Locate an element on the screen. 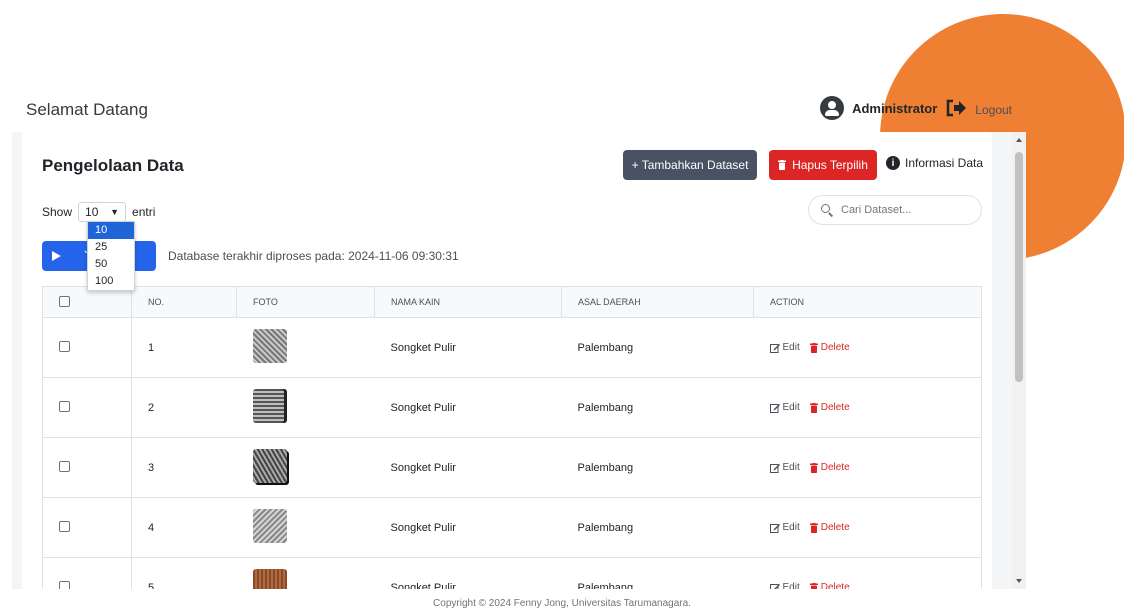 Image resolution: width=1124 pixels, height=611 pixels. page-size-select: 10 ▼ is located at coordinates (102, 212).